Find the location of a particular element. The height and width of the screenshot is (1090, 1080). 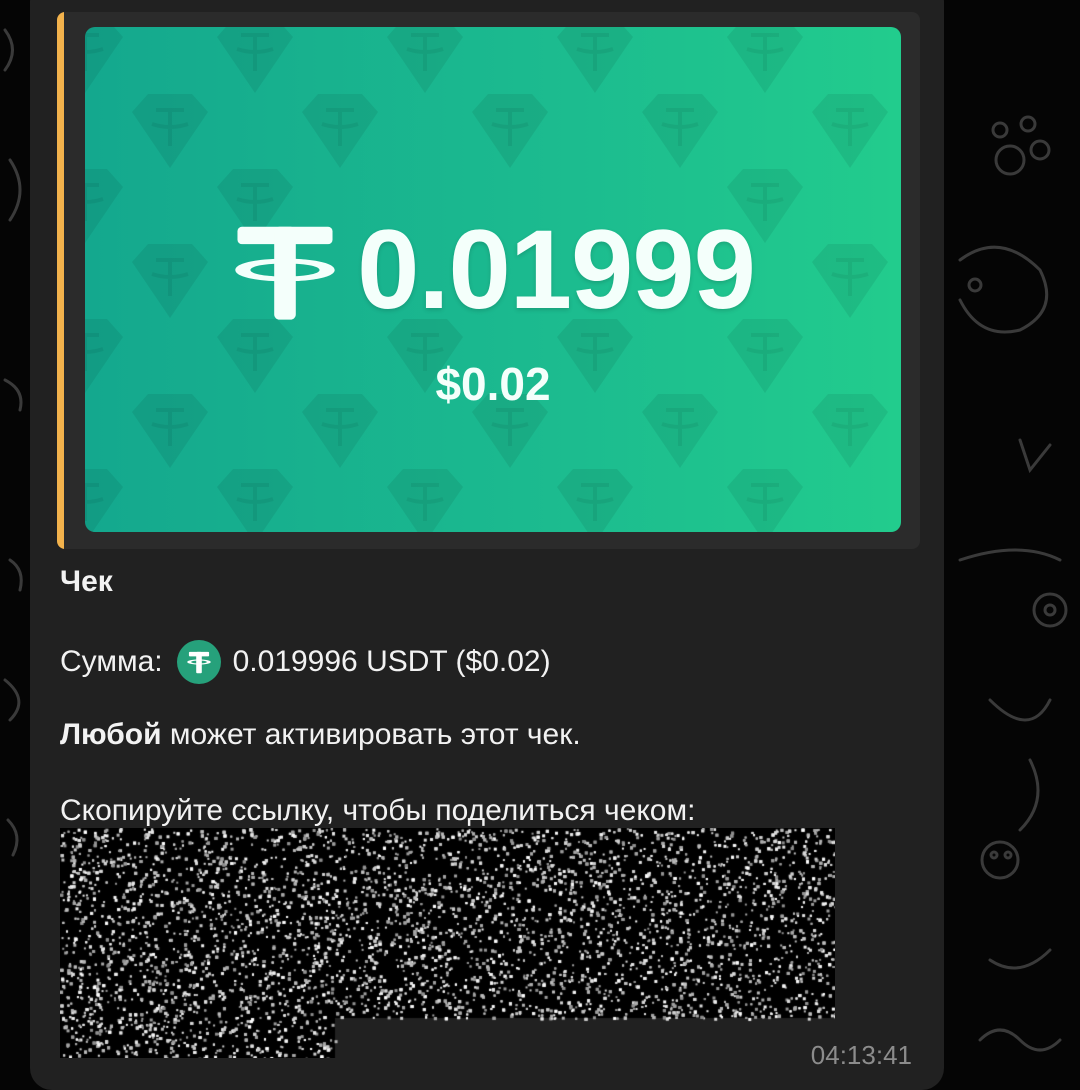

preview-accent-bar is located at coordinates (60, 280).